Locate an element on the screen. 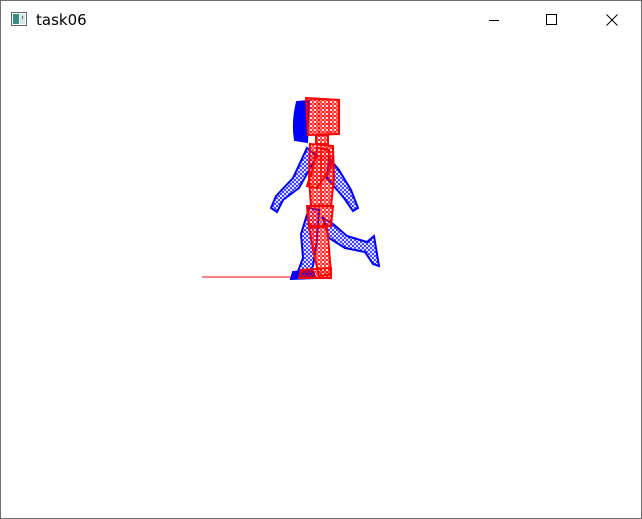 The image size is (642, 519). close-icon is located at coordinates (612, 19).